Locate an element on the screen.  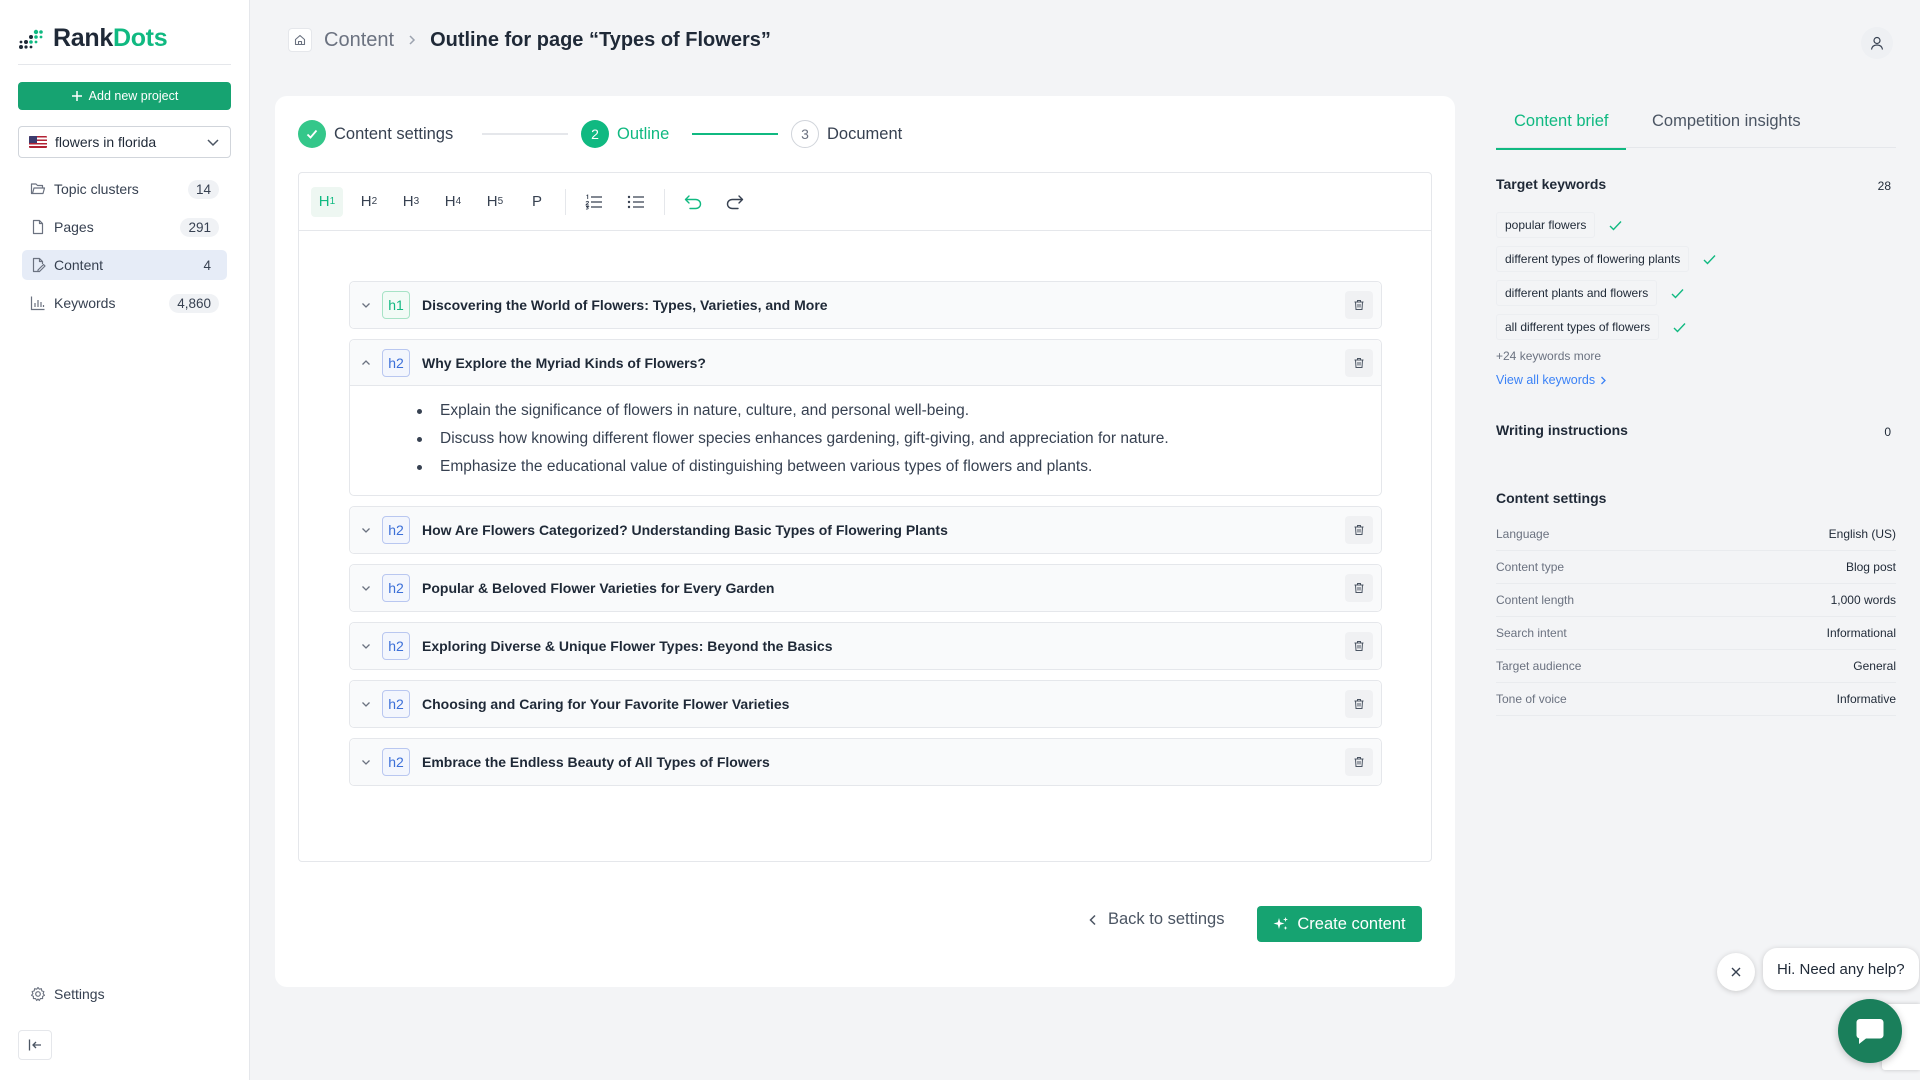
sparkles-icon is located at coordinates (1281, 924).